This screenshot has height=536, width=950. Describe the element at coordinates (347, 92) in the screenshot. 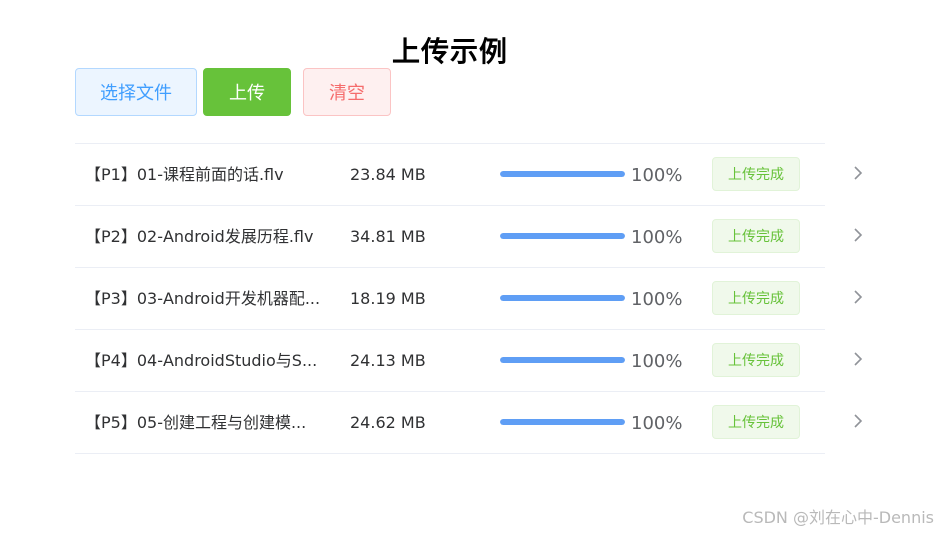

I see `clear-button: 清空` at that location.